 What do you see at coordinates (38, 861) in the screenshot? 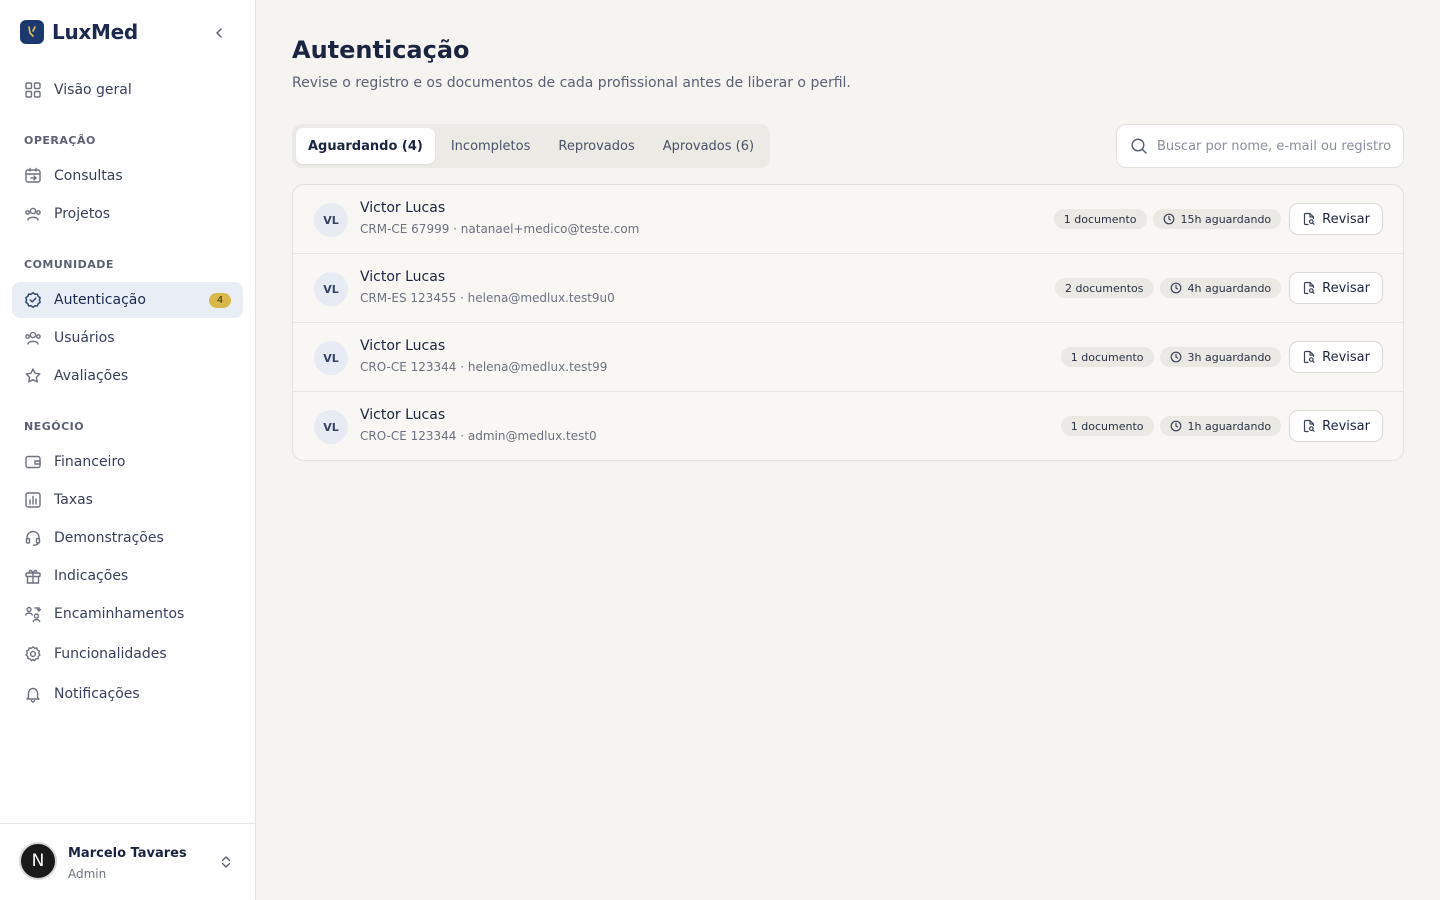
I see `user-avatar: N` at bounding box center [38, 861].